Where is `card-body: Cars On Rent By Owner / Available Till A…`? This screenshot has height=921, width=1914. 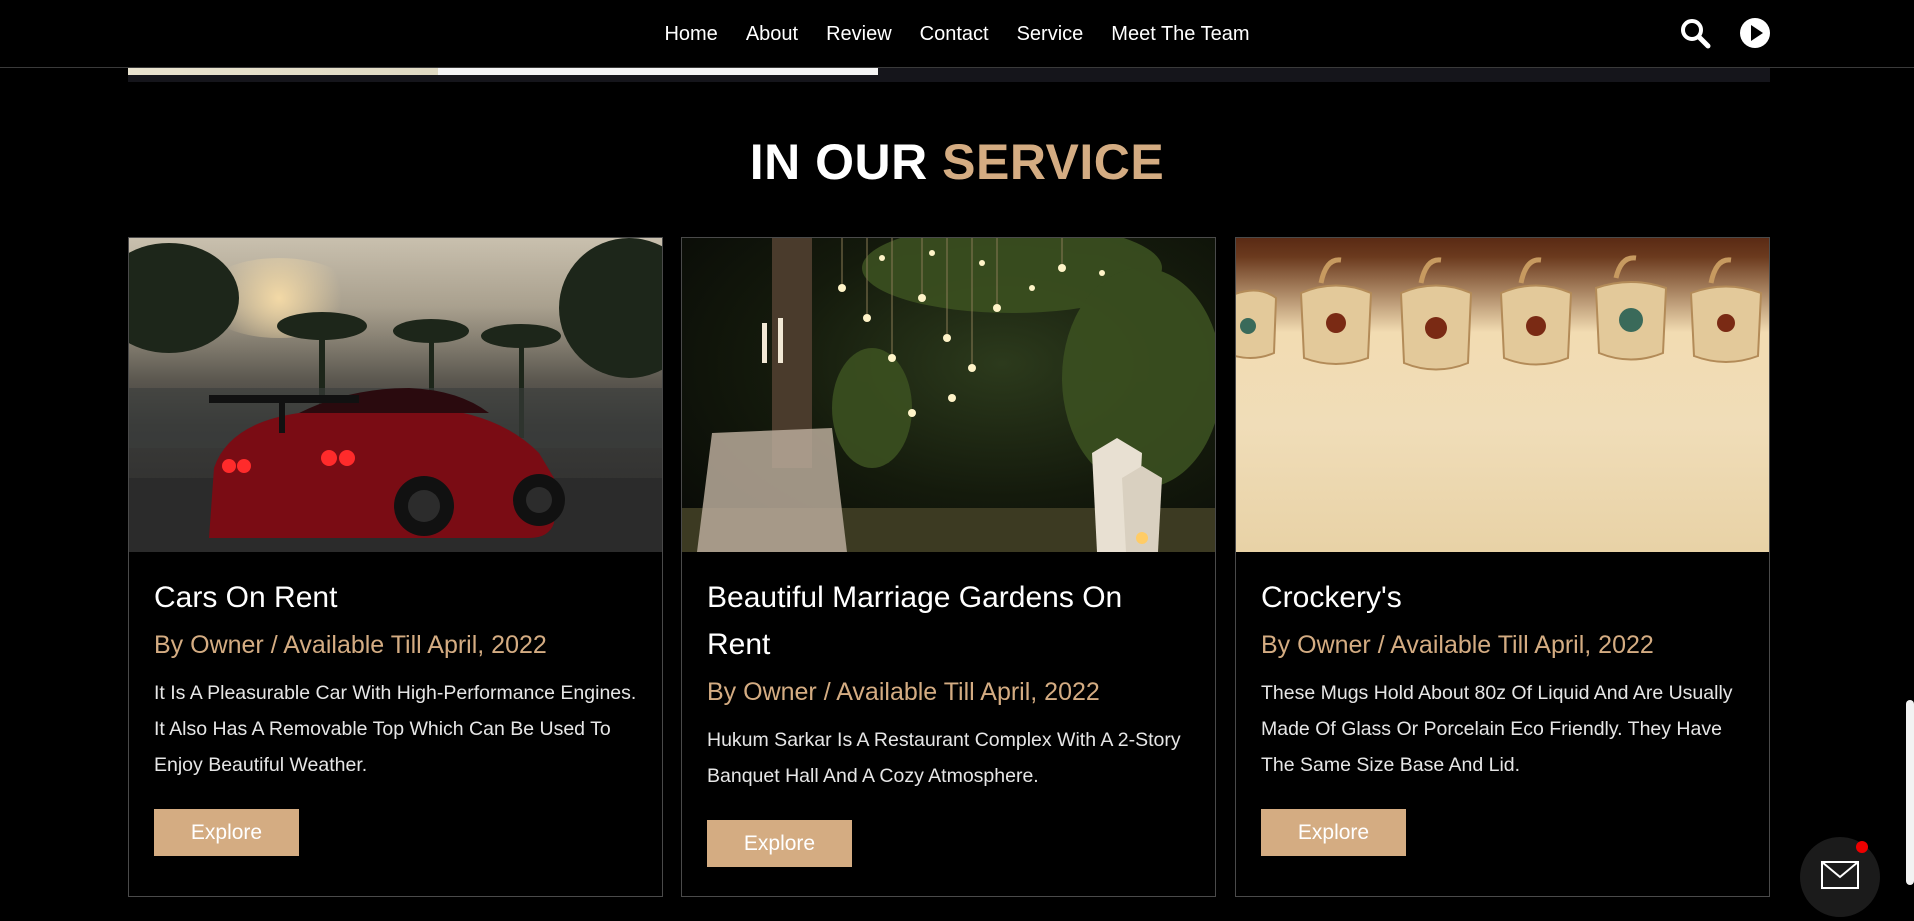
card-body: Cars On Rent By Owner / Available Till A… is located at coordinates (396, 715).